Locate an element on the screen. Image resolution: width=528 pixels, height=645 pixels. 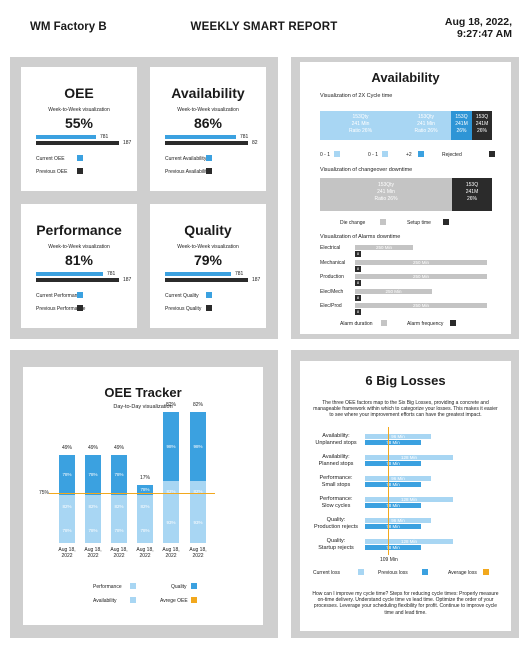
legend-previous-swatch is located at coordinates (425, 572).